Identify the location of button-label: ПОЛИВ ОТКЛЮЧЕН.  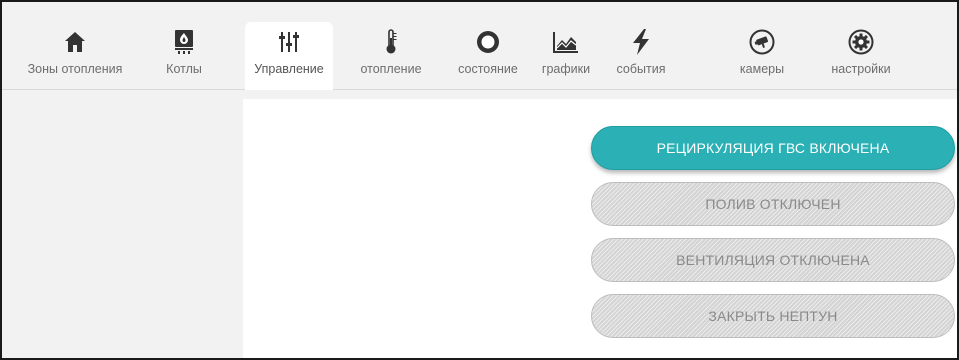
(773, 204).